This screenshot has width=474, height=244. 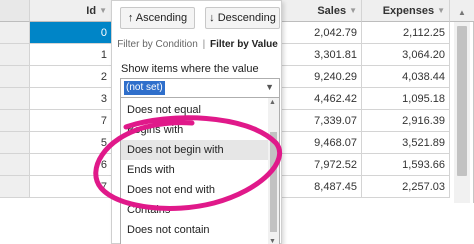 I want to click on dropdown-scrollbar: ▲ ▼, so click(x=273, y=171).